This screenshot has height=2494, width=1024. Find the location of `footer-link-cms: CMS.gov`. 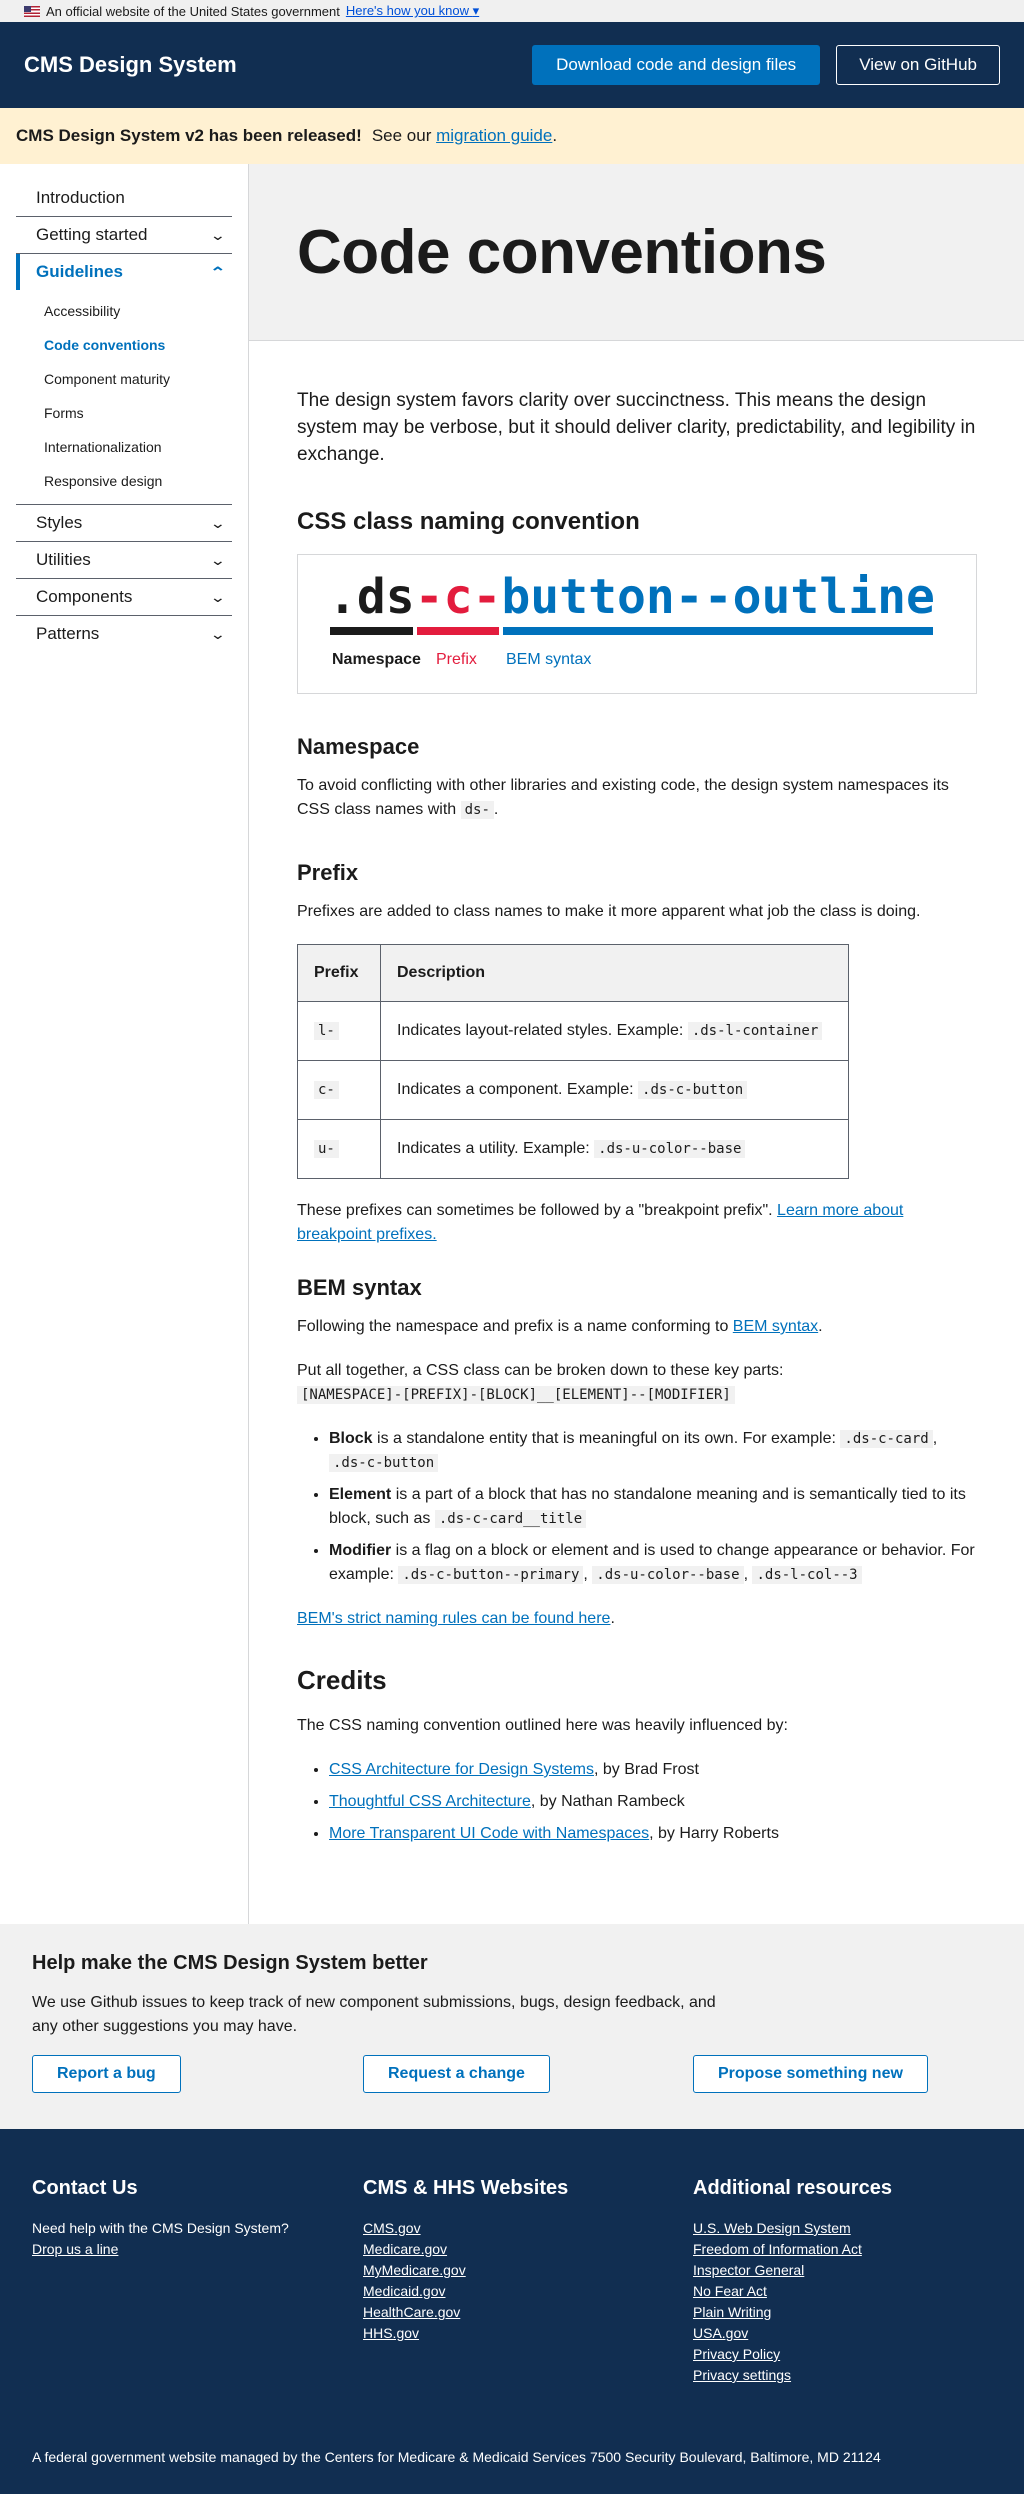

footer-link-cms: CMS.gov is located at coordinates (465, 2228).